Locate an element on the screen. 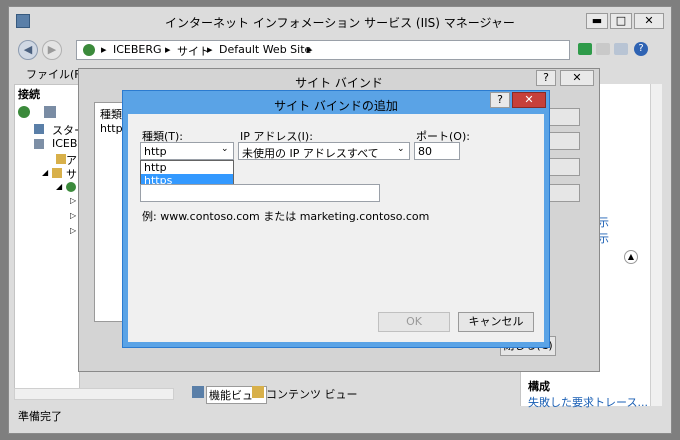 Image resolution: width=680 pixels, height=440 pixels. refresh-icon is located at coordinates (585, 49).